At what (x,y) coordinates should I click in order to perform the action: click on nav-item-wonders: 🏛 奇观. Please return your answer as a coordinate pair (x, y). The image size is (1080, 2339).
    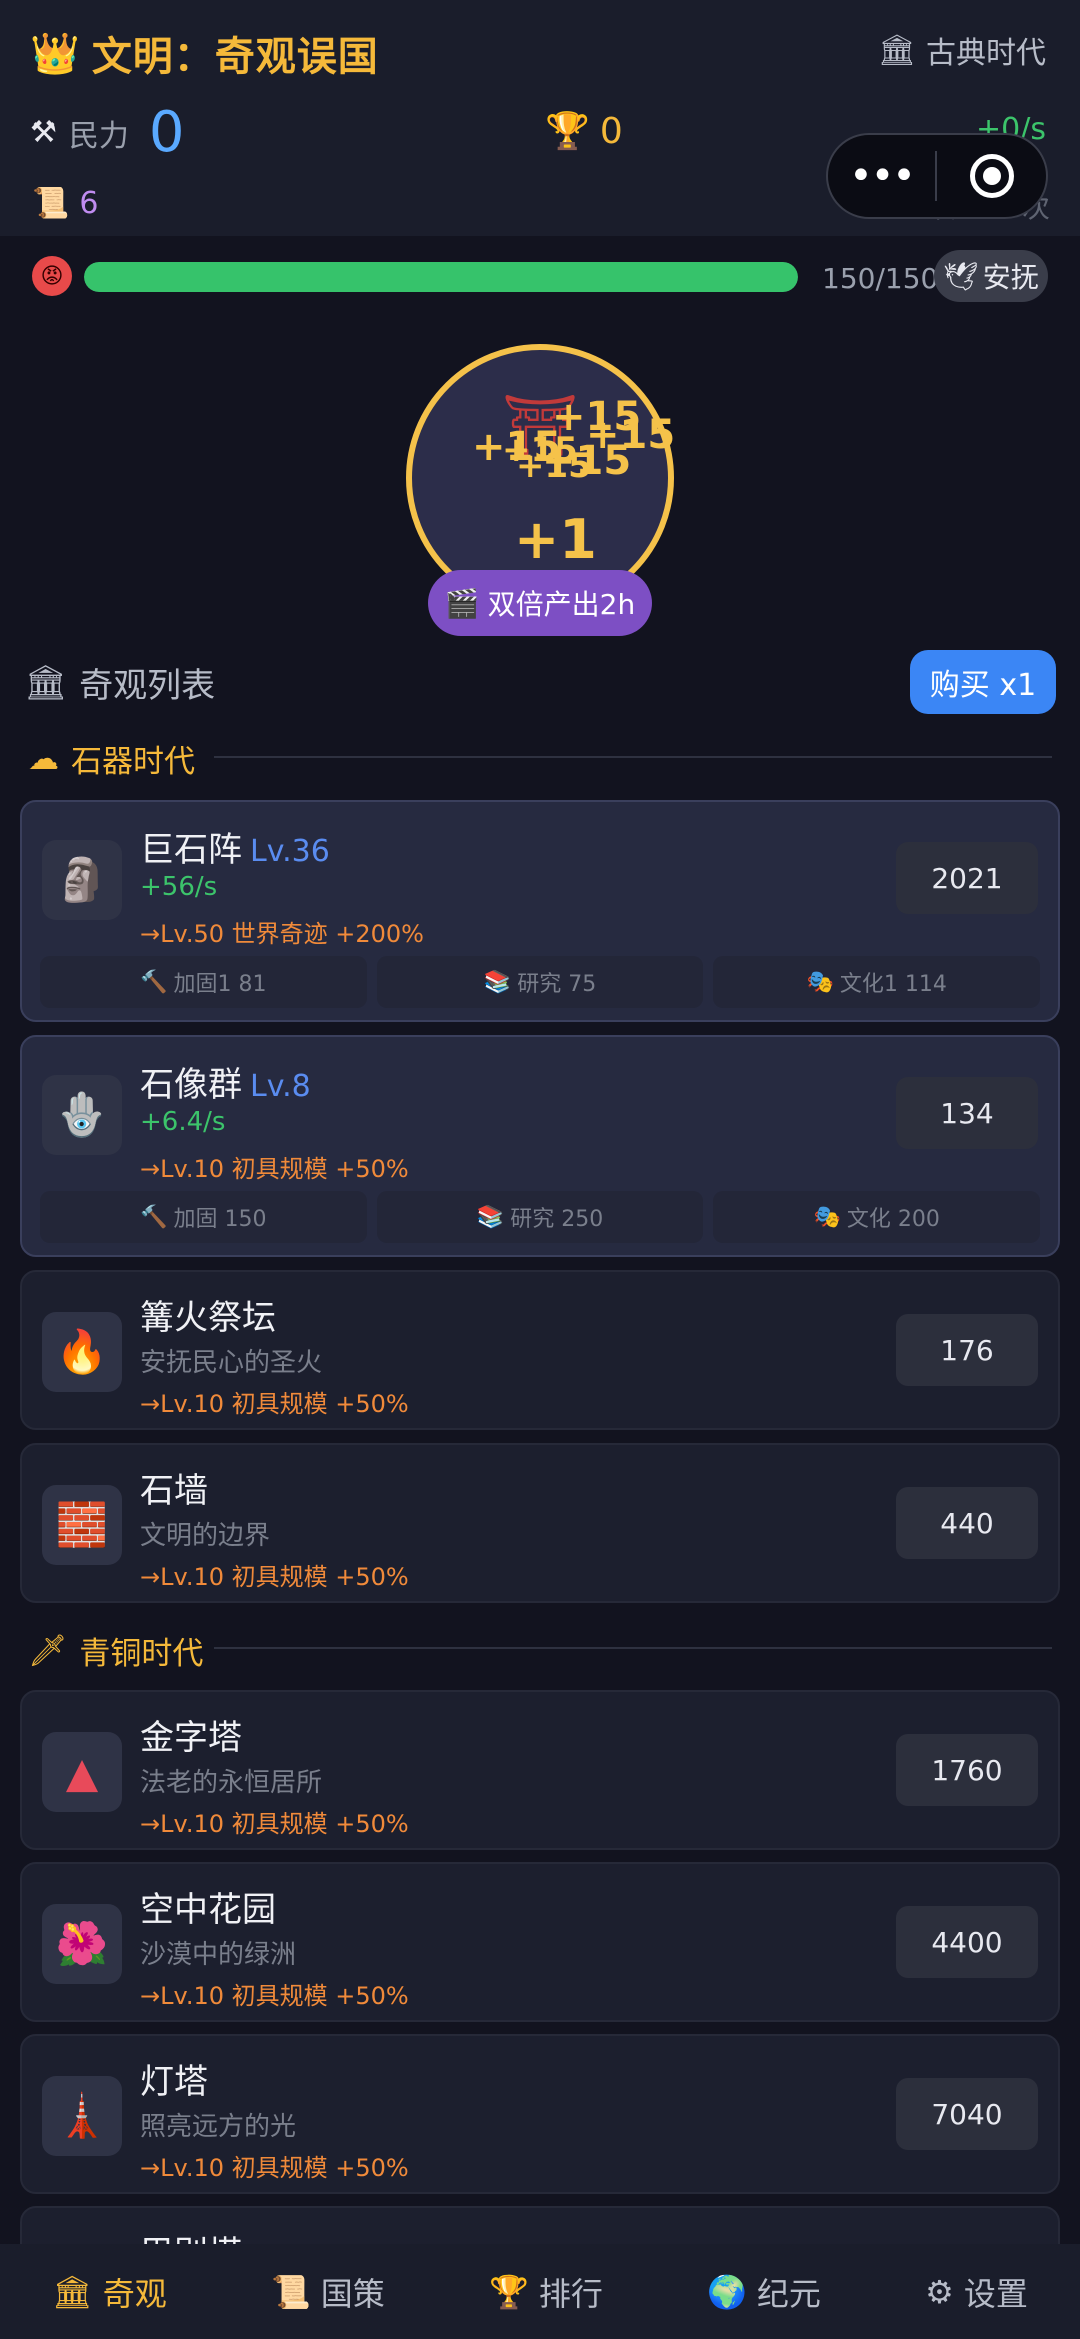
    Looking at the image, I should click on (109, 2292).